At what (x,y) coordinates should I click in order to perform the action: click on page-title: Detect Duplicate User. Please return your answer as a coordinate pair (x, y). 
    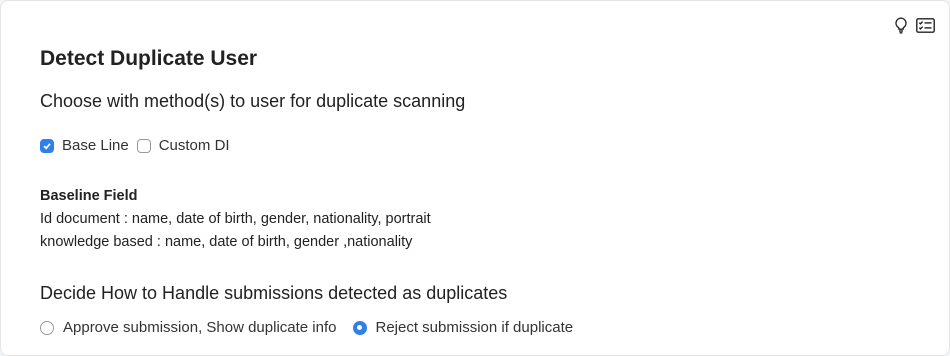
    Looking at the image, I should click on (149, 58).